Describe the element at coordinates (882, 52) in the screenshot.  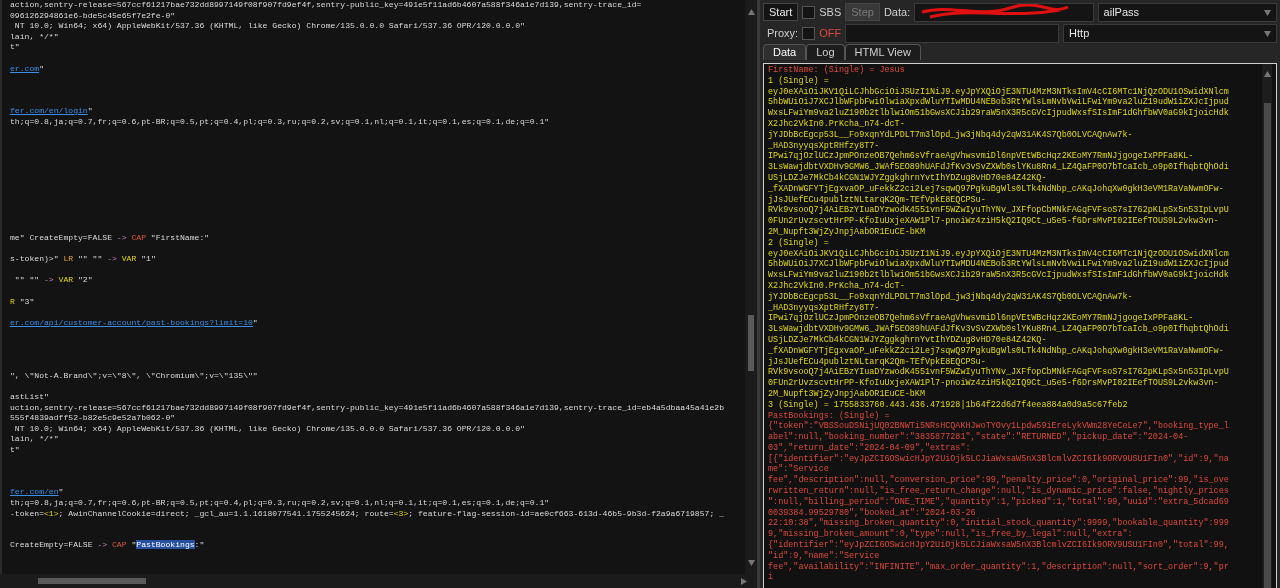
I see `tab: HTML View` at that location.